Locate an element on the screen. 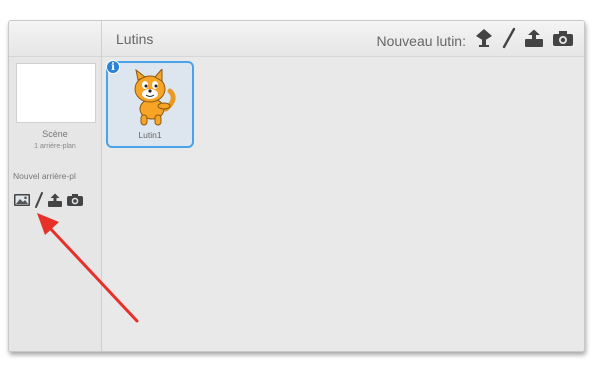 Image resolution: width=595 pixels, height=366 pixels. red-arrow-annotation is located at coordinates (88, 268).